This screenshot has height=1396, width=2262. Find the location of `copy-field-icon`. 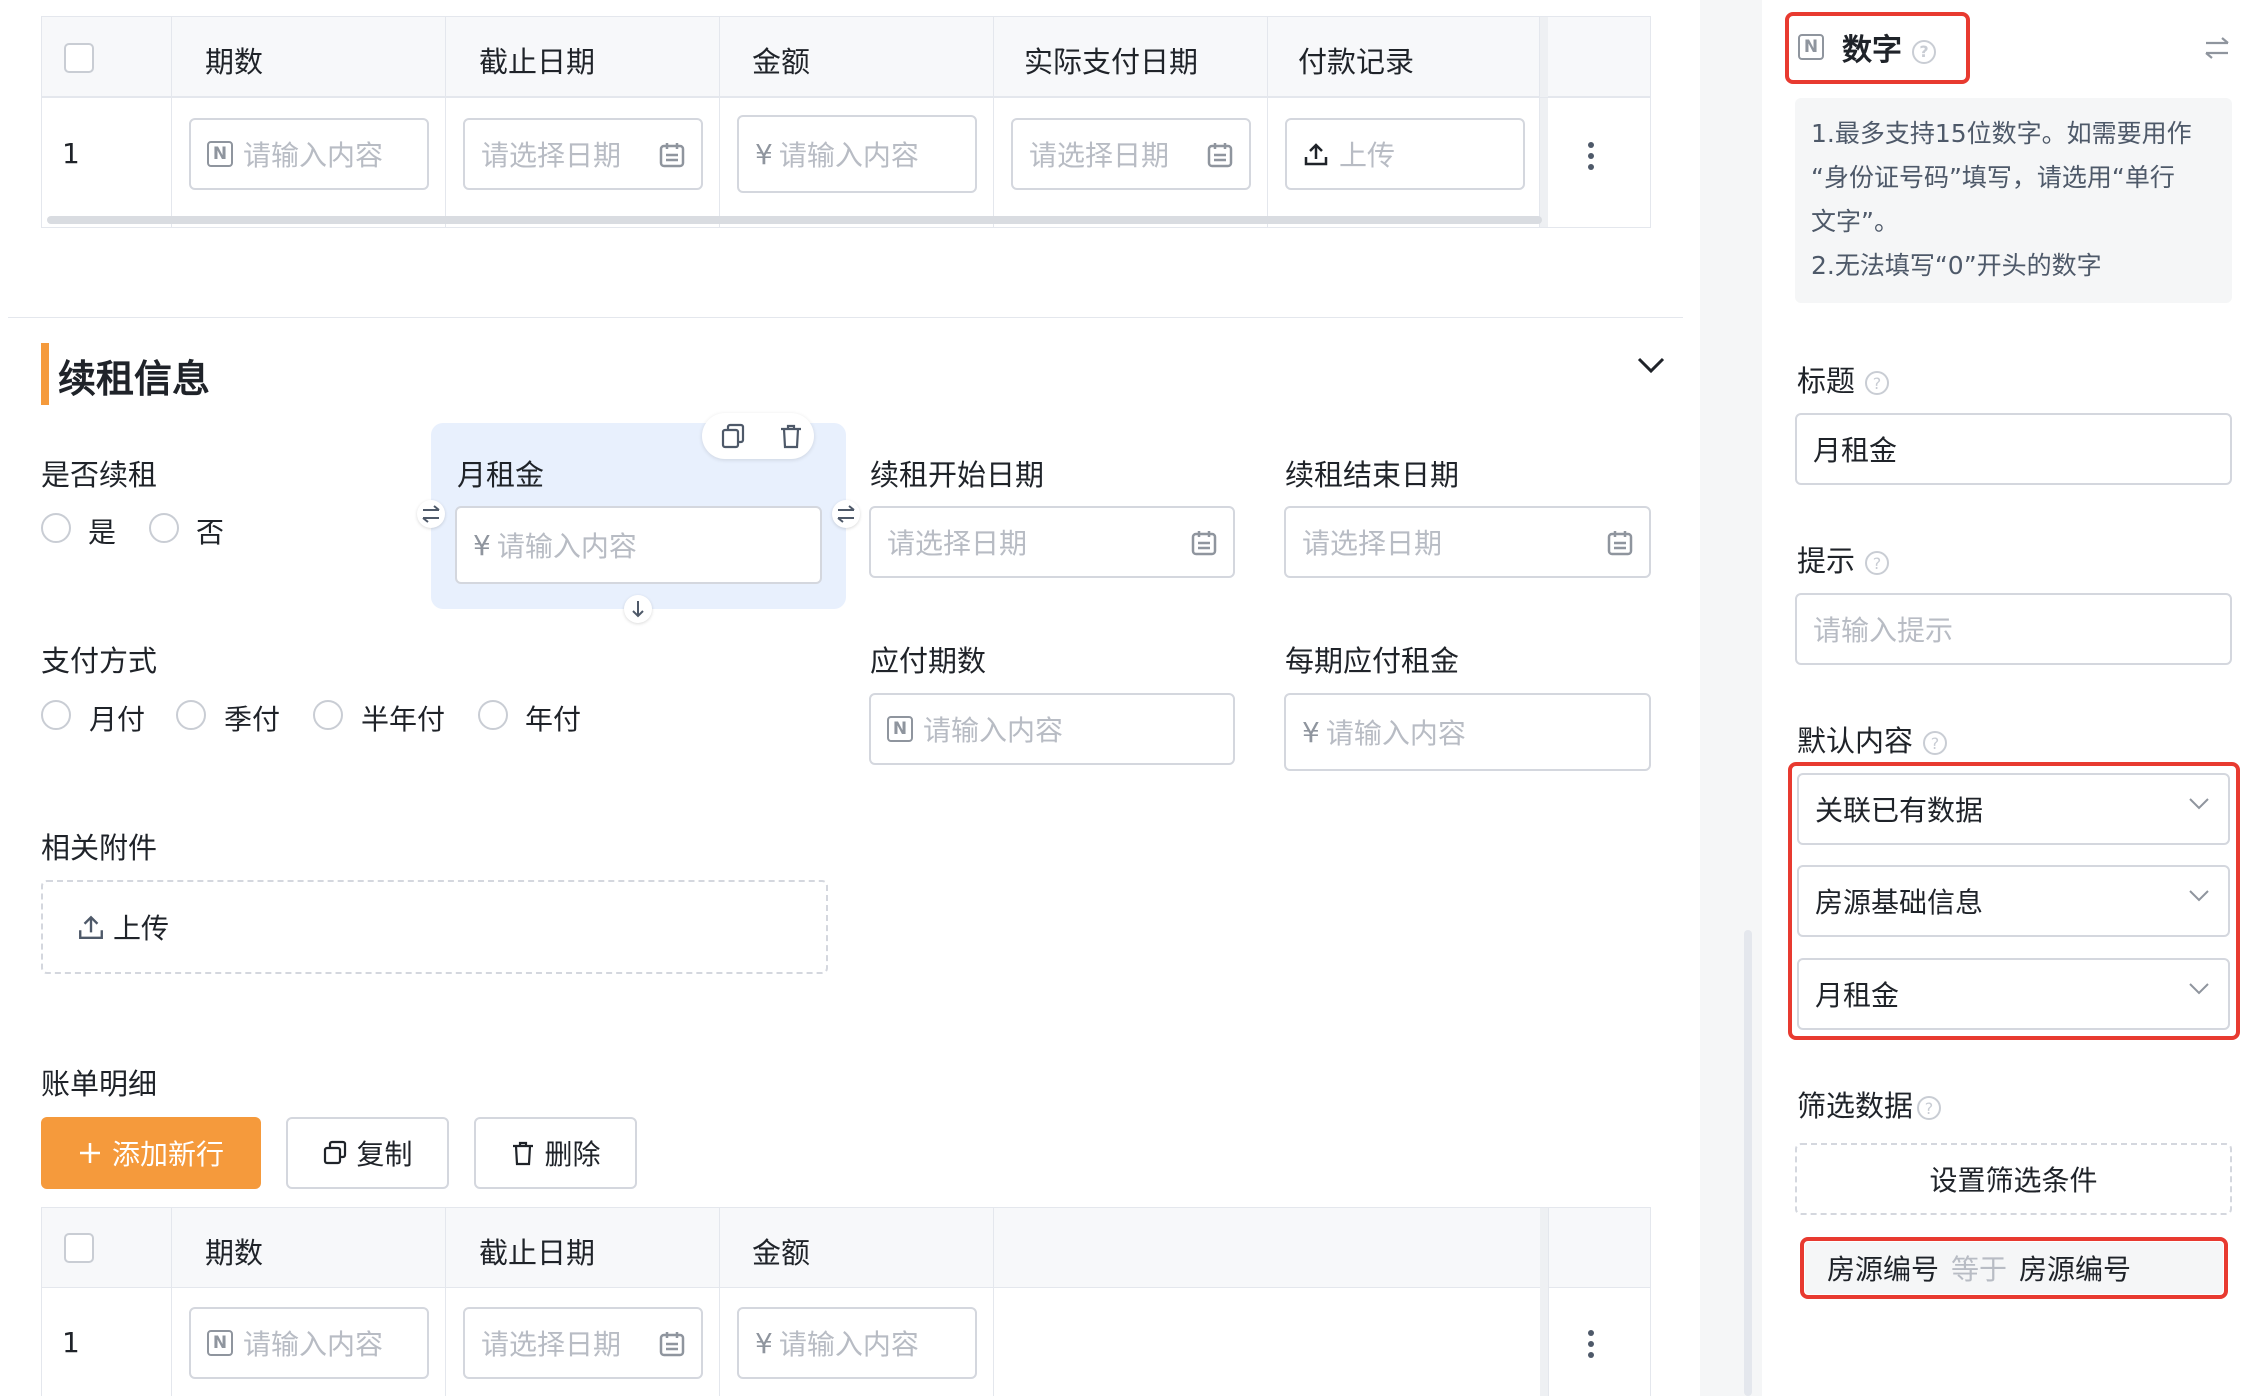

copy-field-icon is located at coordinates (733, 436).